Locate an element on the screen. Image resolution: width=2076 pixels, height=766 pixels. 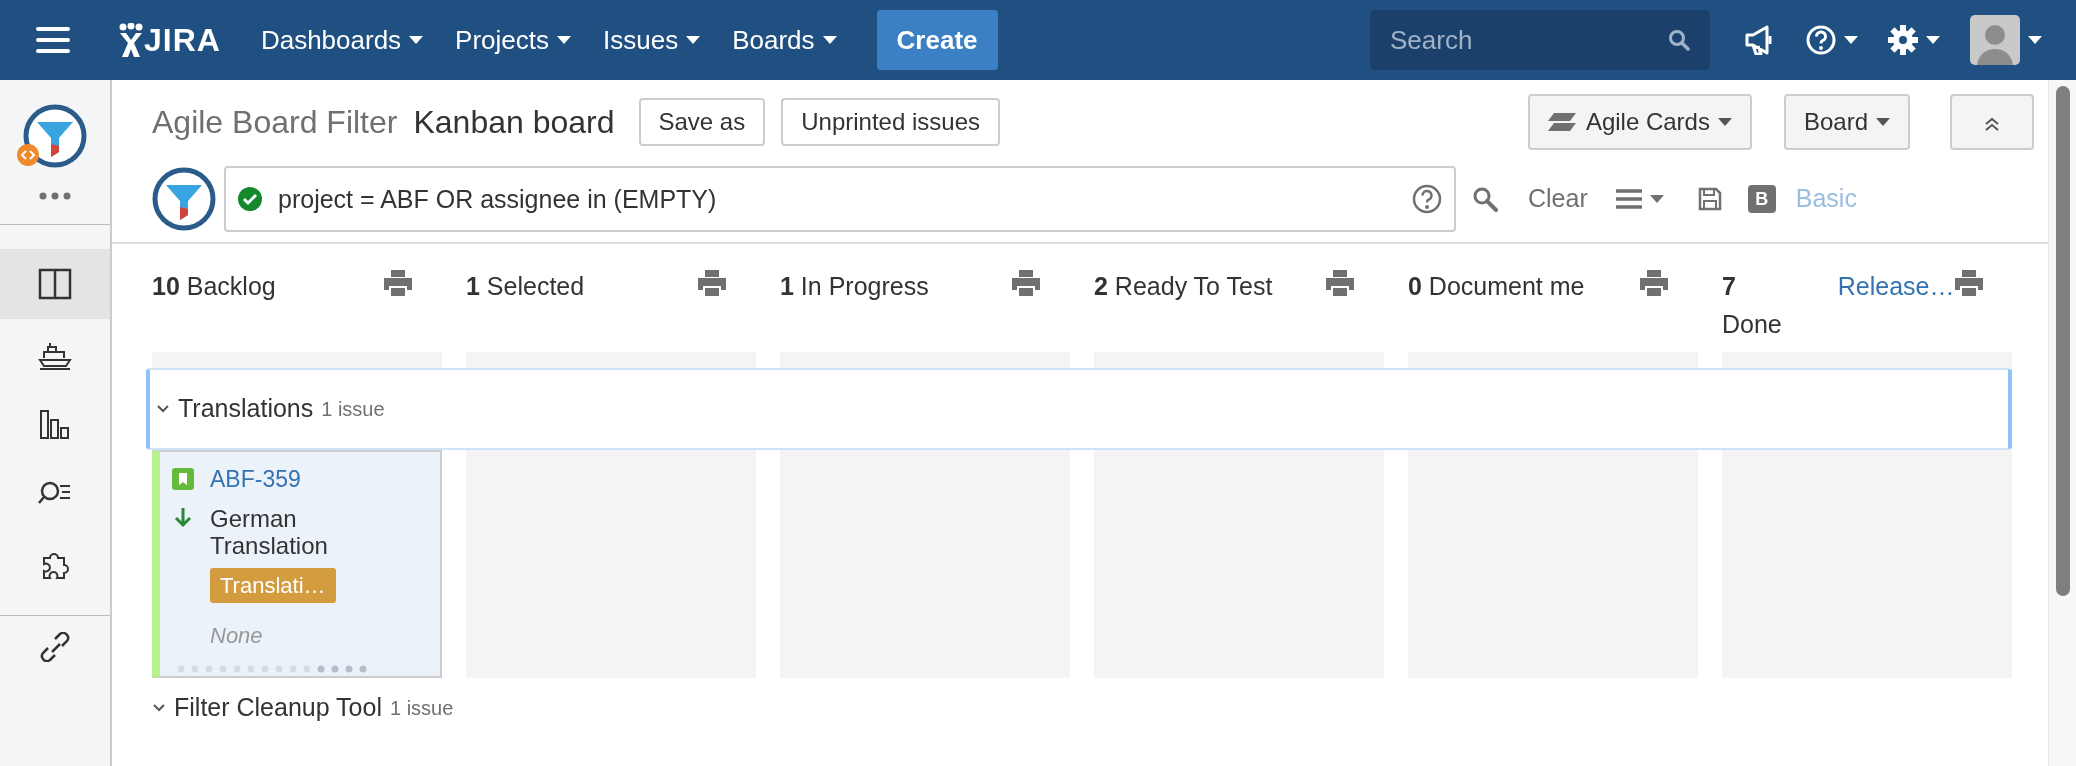
column-name: Selected is located at coordinates (535, 286).